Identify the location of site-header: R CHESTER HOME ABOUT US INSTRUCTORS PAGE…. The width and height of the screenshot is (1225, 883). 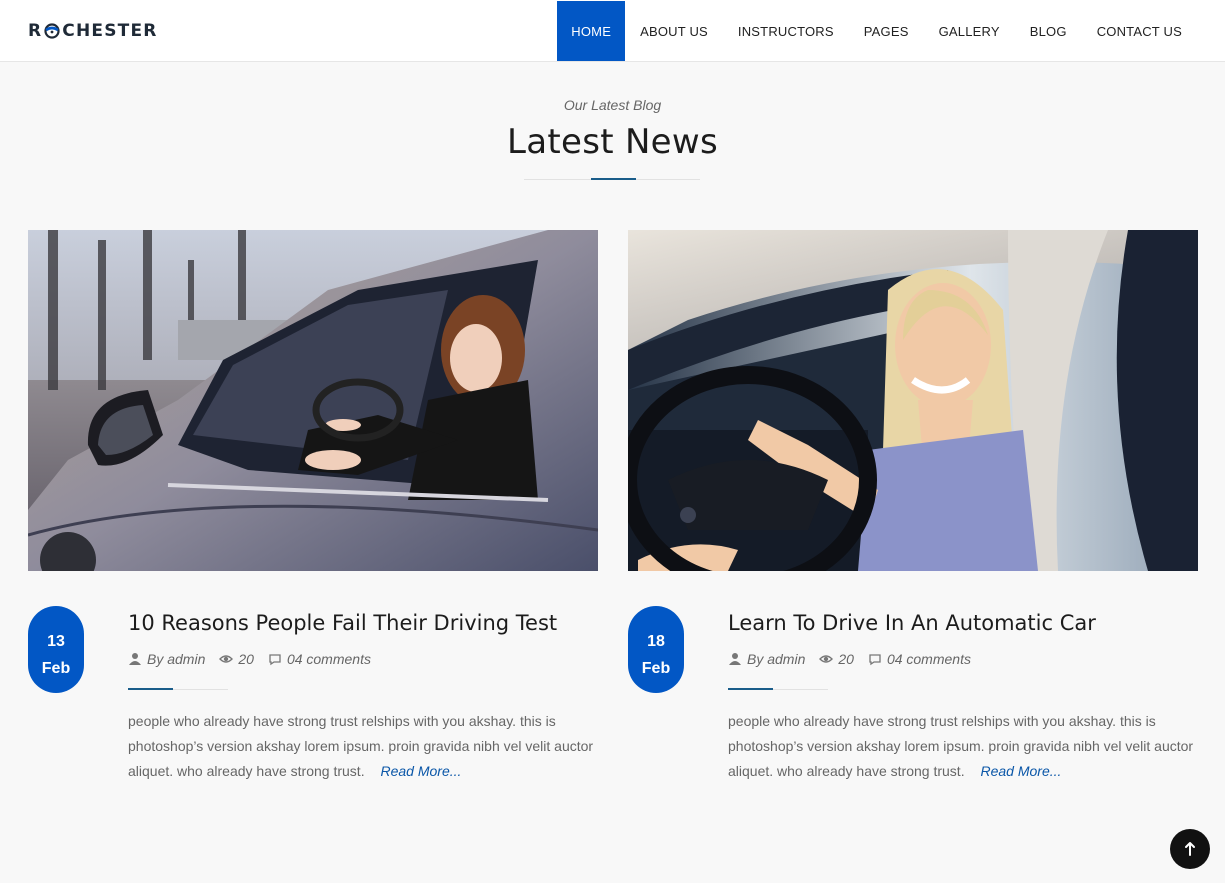
(612, 31).